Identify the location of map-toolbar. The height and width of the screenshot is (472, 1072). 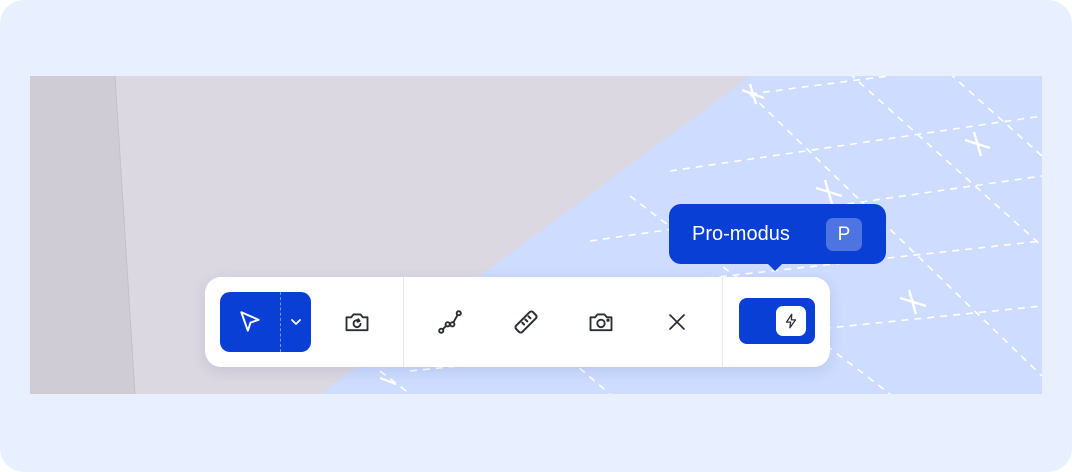
(517, 322).